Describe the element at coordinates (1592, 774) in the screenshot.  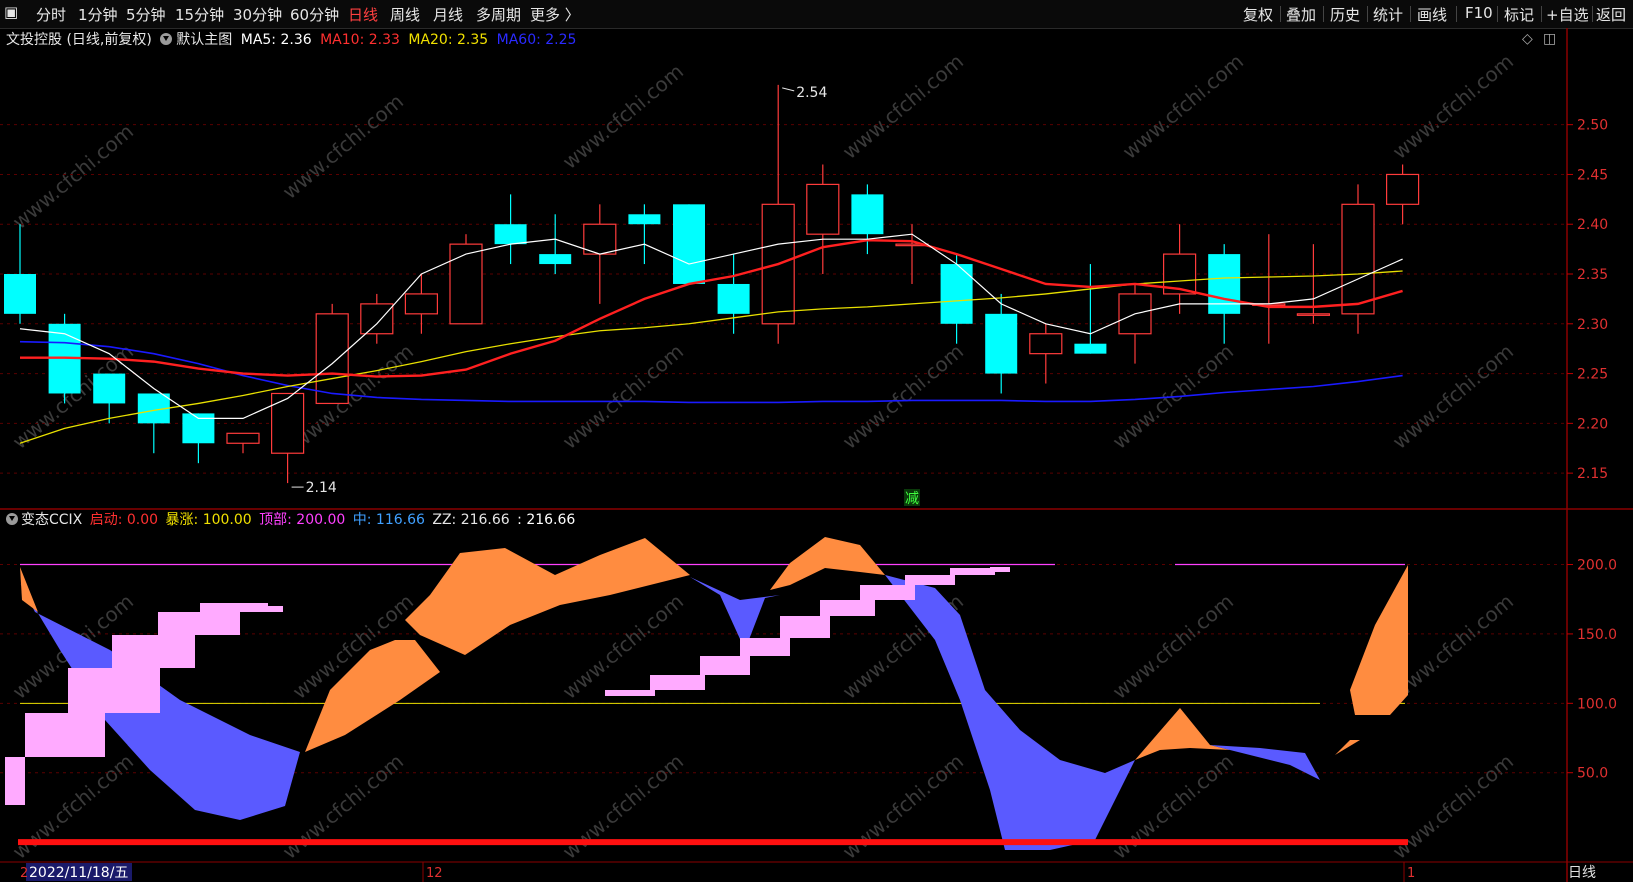
I see `indicator-tick-label: 50.0` at that location.